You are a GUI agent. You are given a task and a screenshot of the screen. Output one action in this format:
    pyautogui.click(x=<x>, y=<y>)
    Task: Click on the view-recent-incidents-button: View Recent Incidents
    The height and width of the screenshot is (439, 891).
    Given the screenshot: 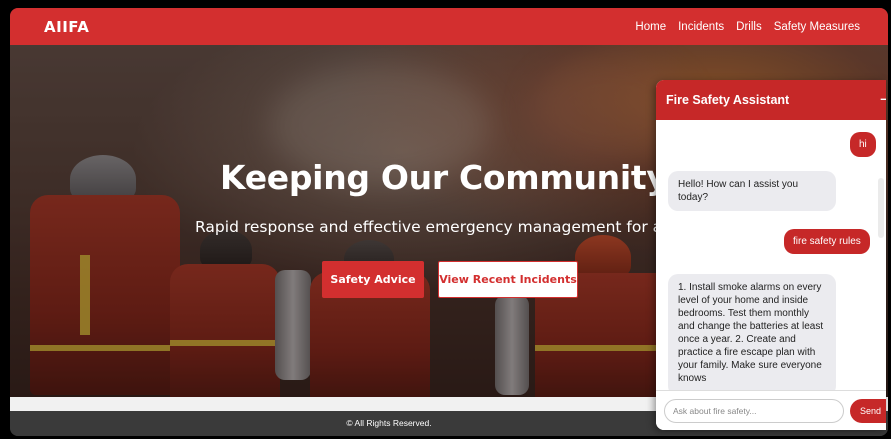 What is the action you would take?
    pyautogui.click(x=508, y=279)
    